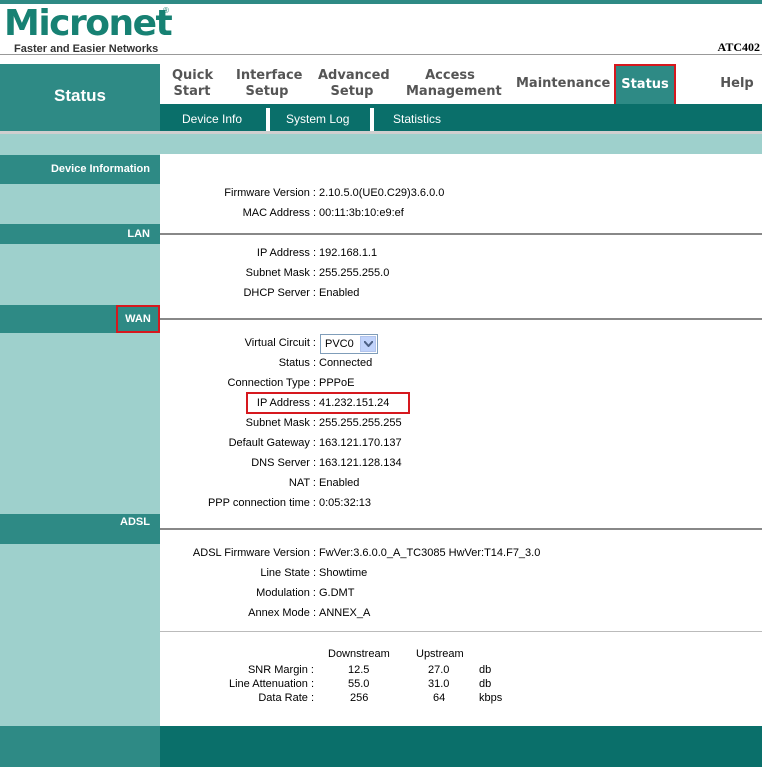 The width and height of the screenshot is (762, 767). What do you see at coordinates (439, 684) in the screenshot?
I see `line-attenuation-up: 31.0` at bounding box center [439, 684].